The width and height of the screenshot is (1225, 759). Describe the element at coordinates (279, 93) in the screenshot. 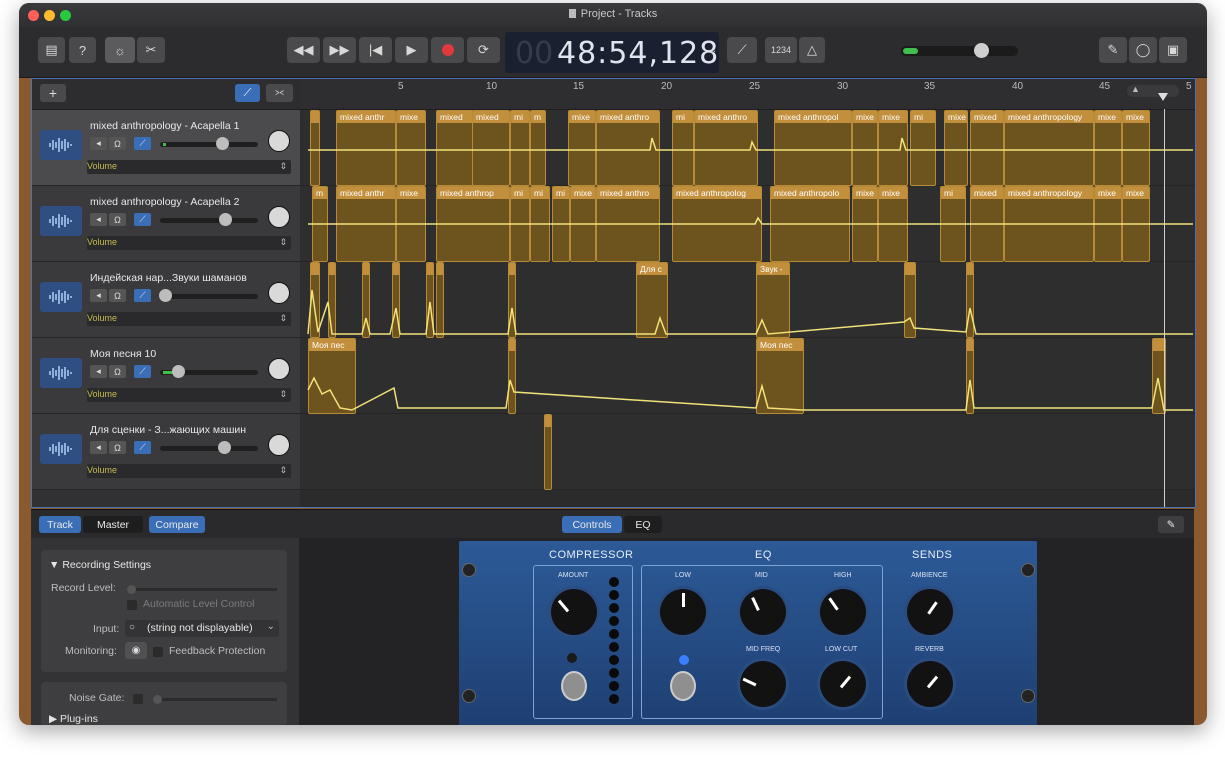

I see `flex-button: ⪥` at that location.